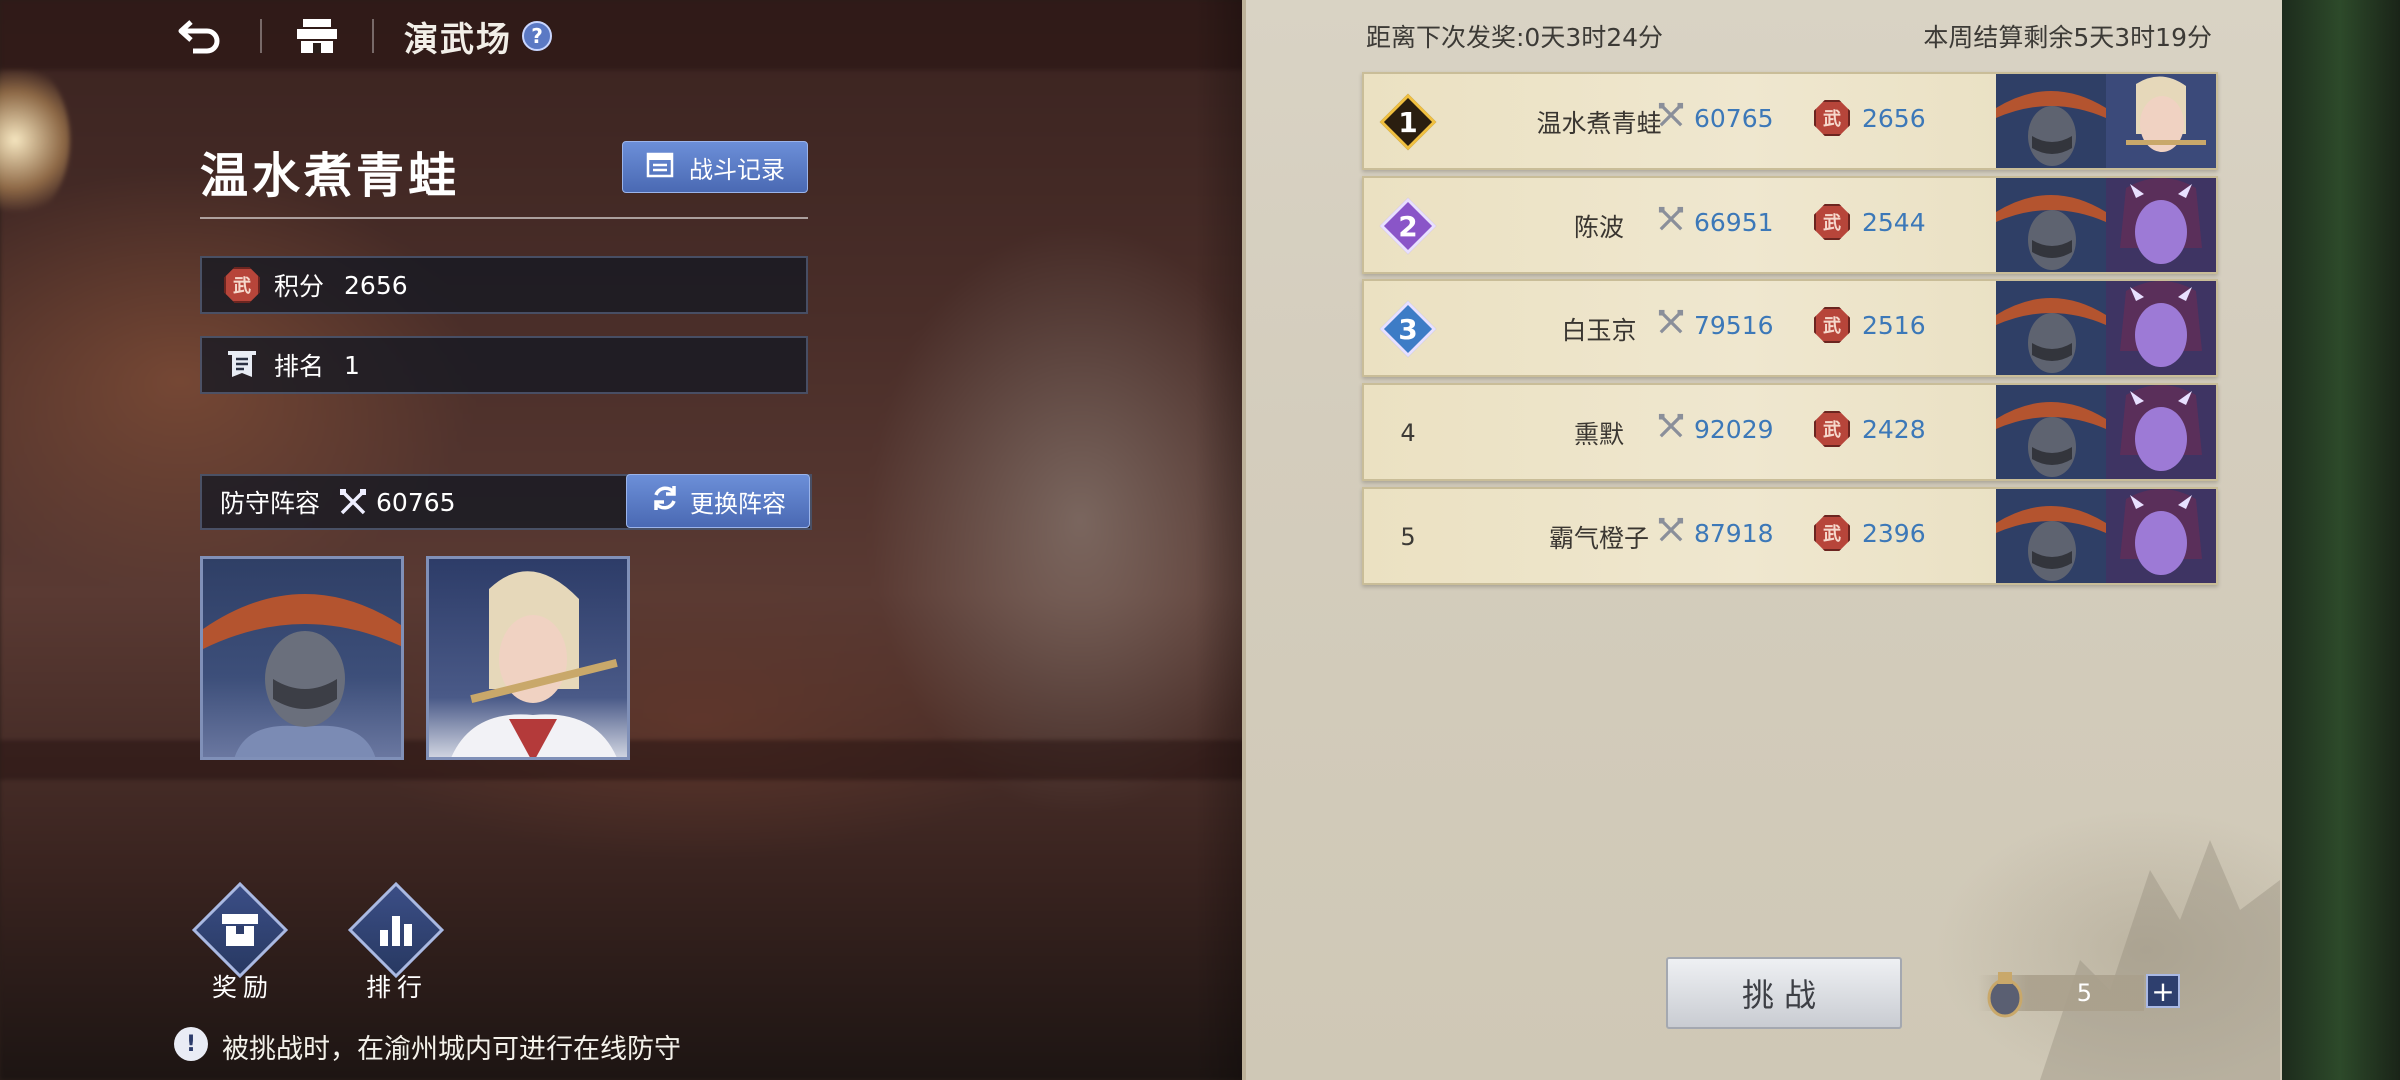 This screenshot has width=2400, height=1080. Describe the element at coordinates (737, 169) in the screenshot. I see `battle-record-label: 战斗记录` at that location.